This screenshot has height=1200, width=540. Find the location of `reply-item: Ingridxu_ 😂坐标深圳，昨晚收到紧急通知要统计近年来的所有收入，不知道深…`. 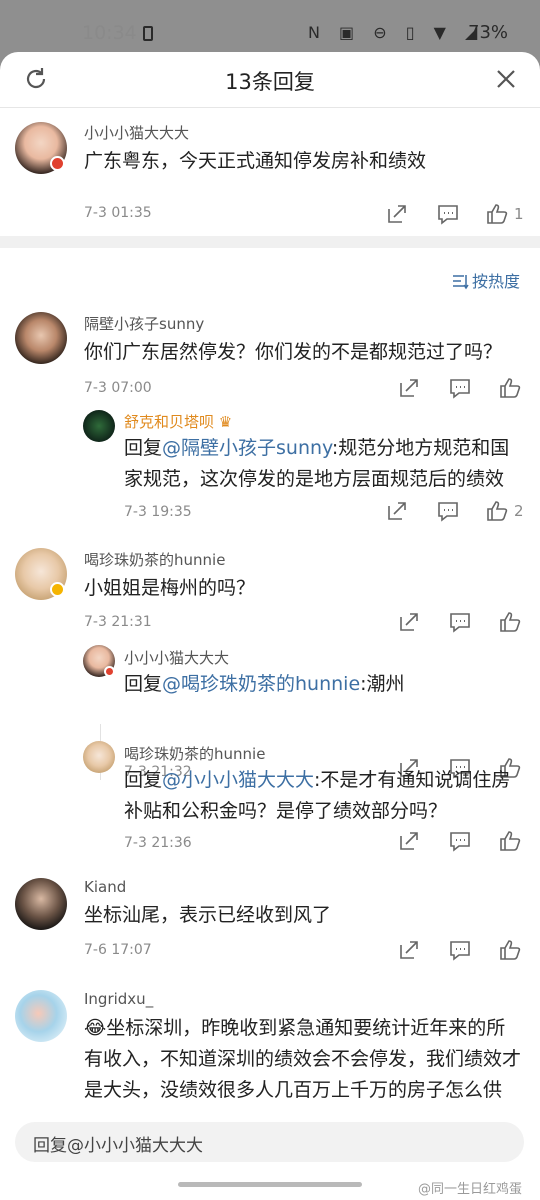

reply-item: Ingridxu_ 😂坐标深圳，昨晚收到紧急通知要统计近年来的所有收入，不知道深… is located at coordinates (270, 1047).